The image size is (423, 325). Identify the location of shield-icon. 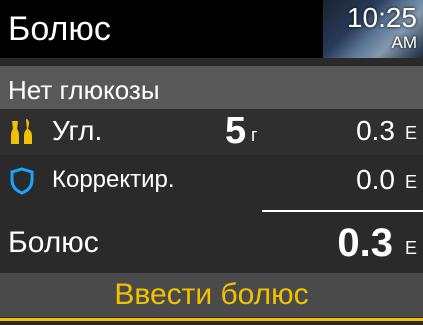
(22, 181).